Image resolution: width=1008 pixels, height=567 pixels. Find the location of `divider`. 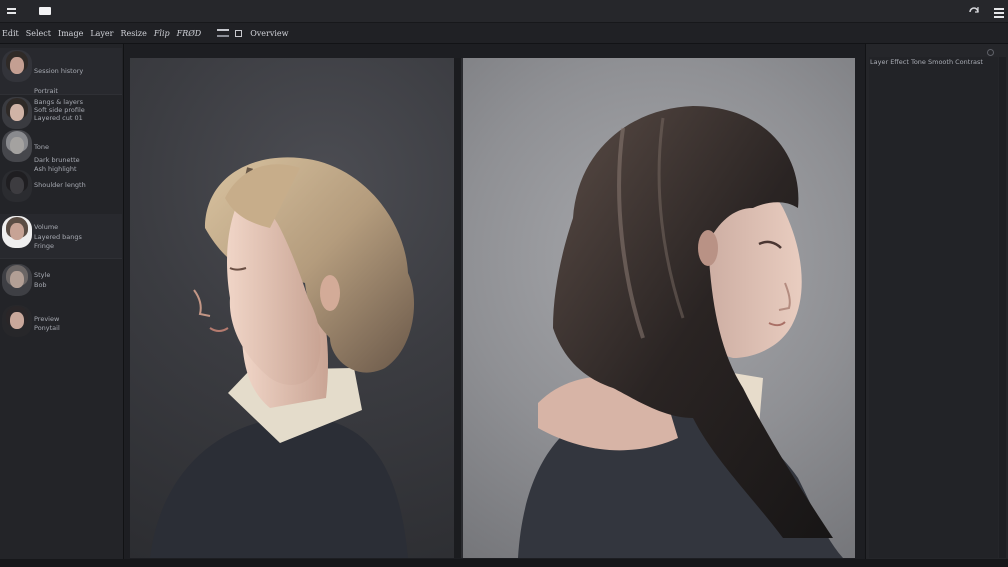

divider is located at coordinates (61, 258).